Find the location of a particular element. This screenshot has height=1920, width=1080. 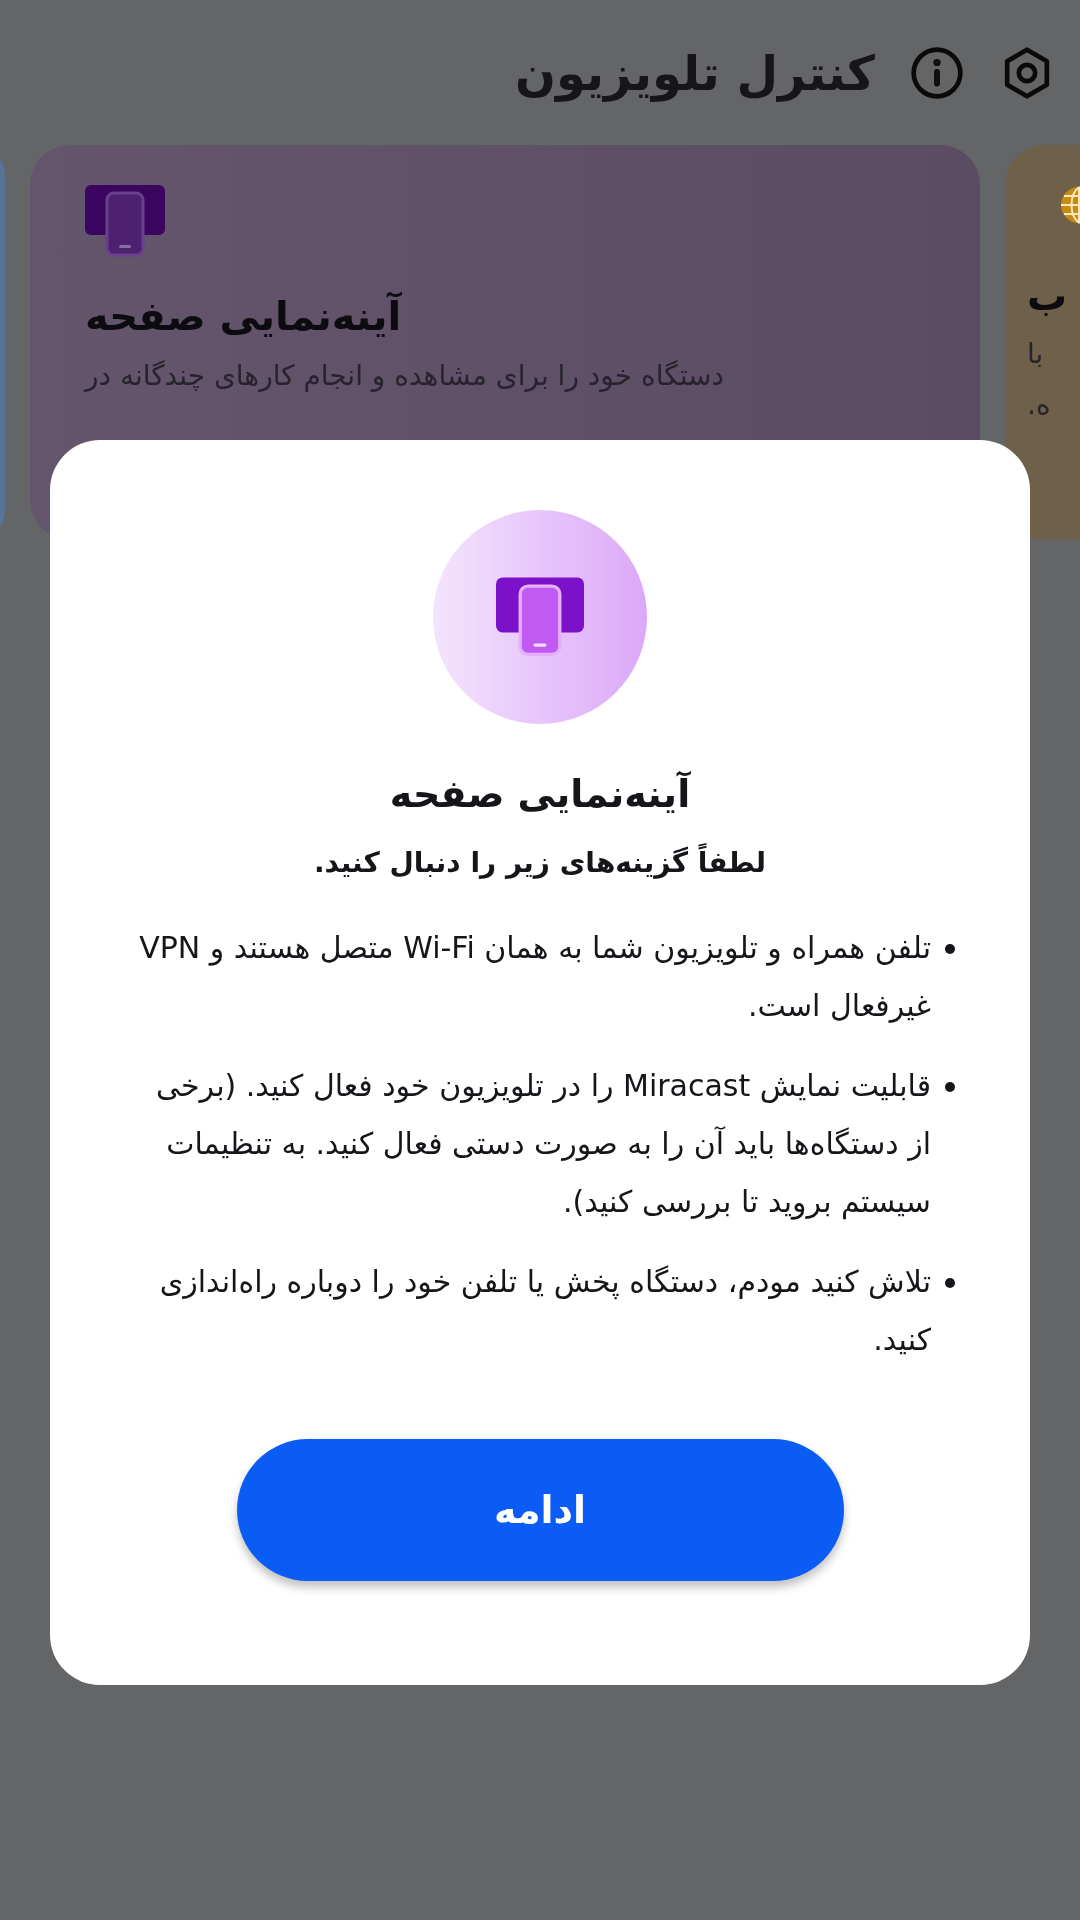

screen-mirror-icon is located at coordinates (125, 221).